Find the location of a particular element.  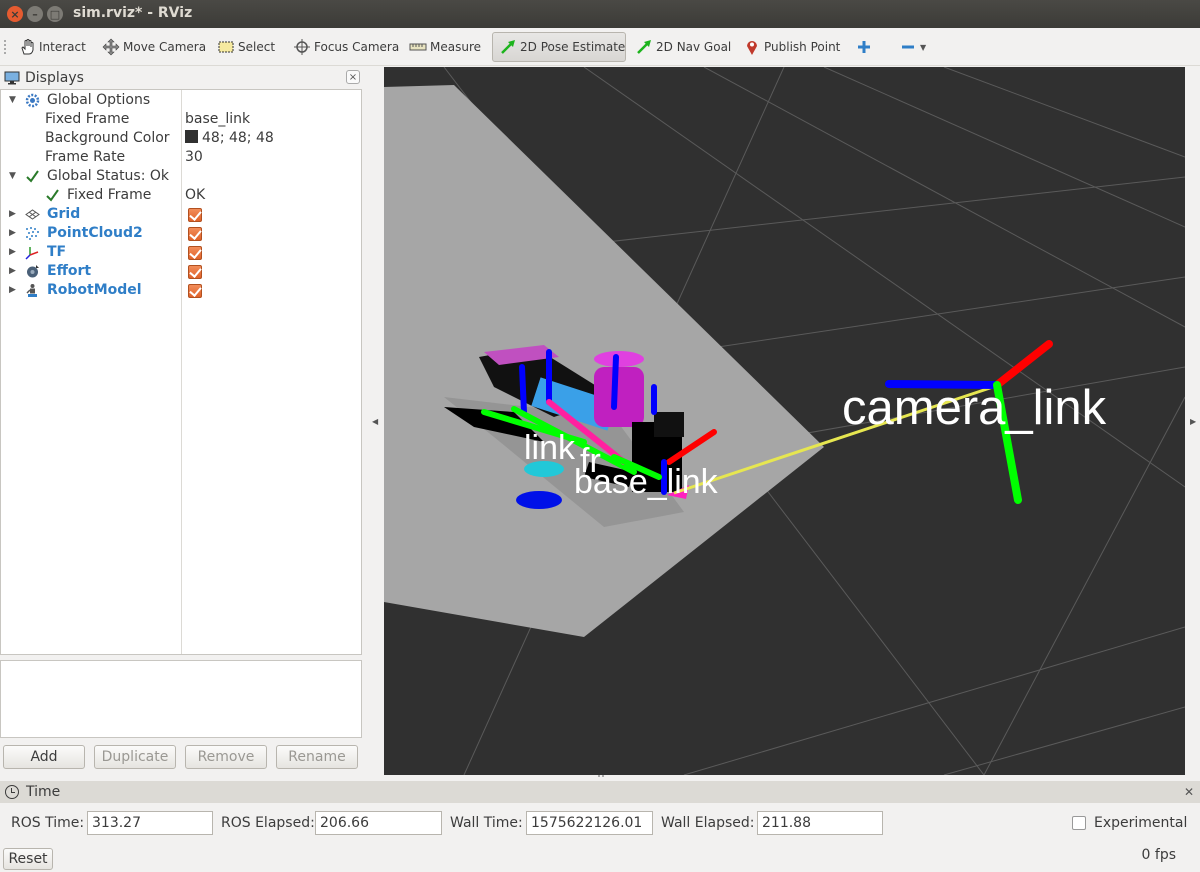

chevron-down-icon: ▼ is located at coordinates (923, 47).